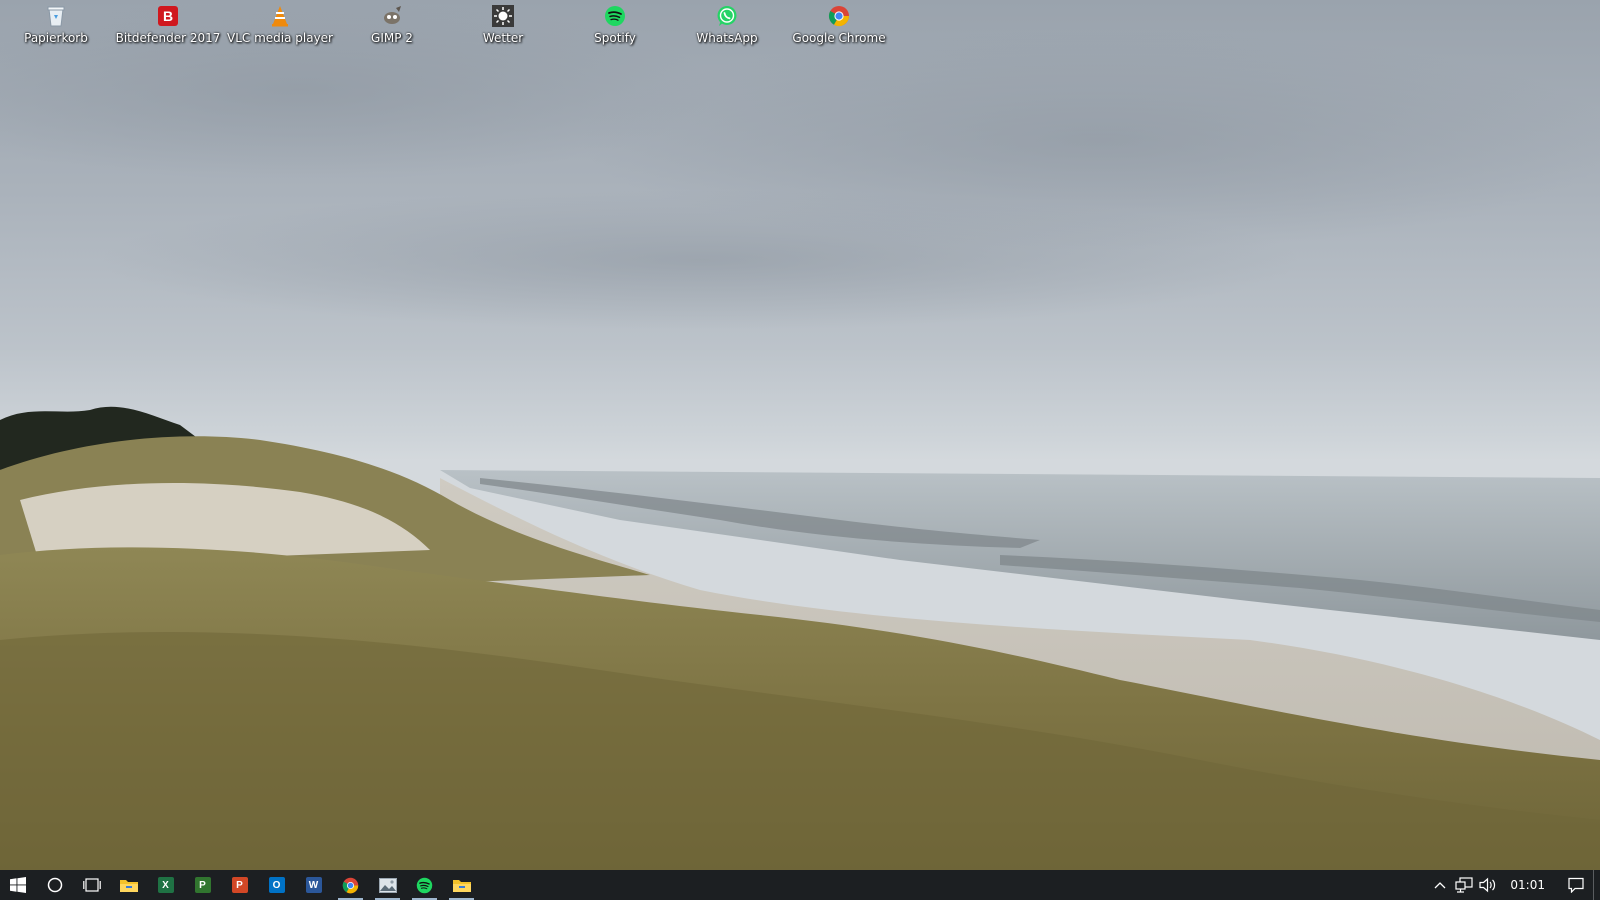  I want to click on word-icon: W, so click(313, 885).